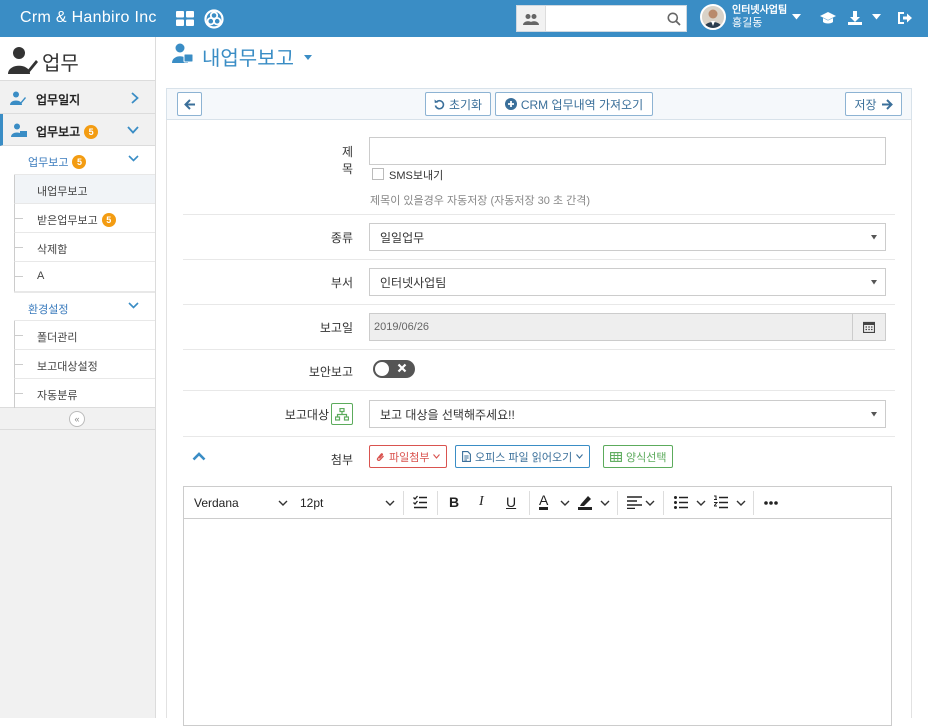 This screenshot has height=726, width=928. I want to click on report-target-label: 보고대상, so click(306, 415).